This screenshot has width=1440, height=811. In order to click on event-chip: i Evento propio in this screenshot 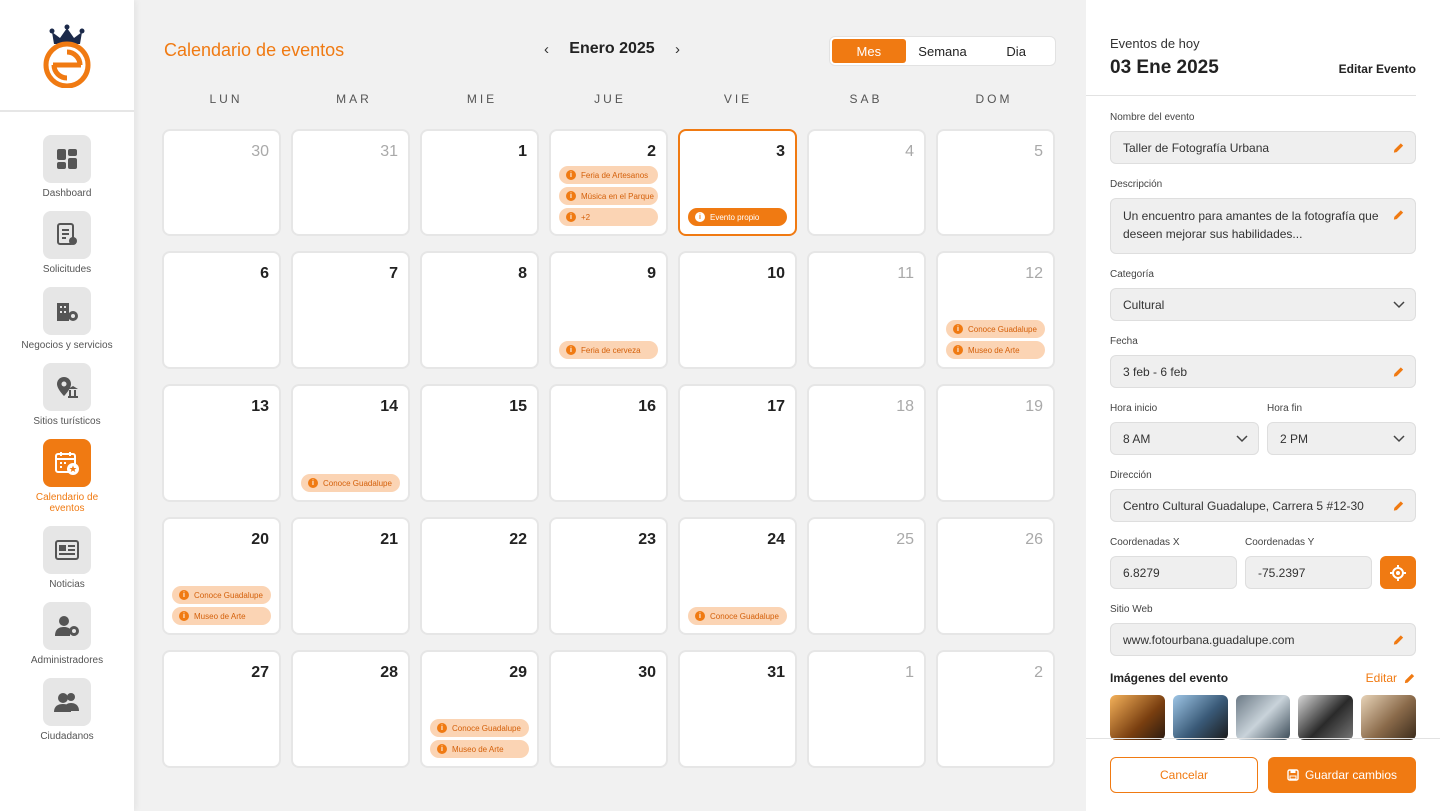, I will do `click(737, 217)`.